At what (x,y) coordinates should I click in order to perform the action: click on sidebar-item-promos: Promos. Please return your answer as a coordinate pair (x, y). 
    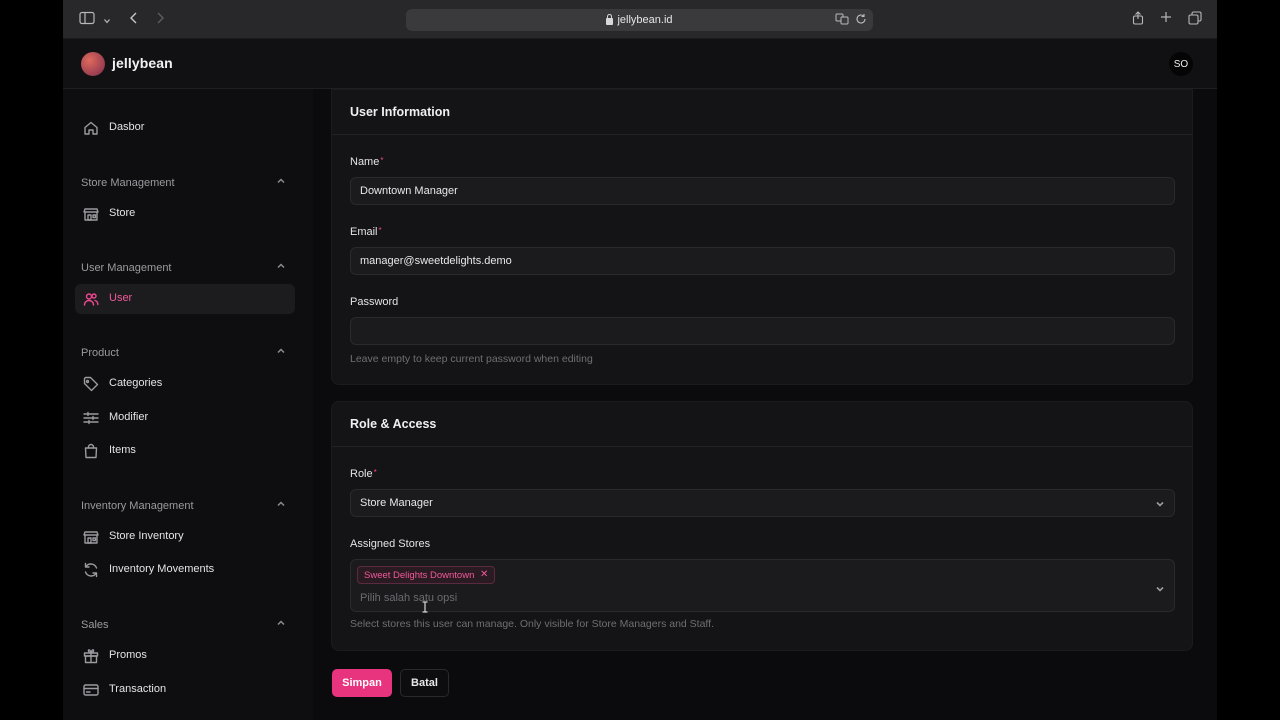
    Looking at the image, I should click on (185, 656).